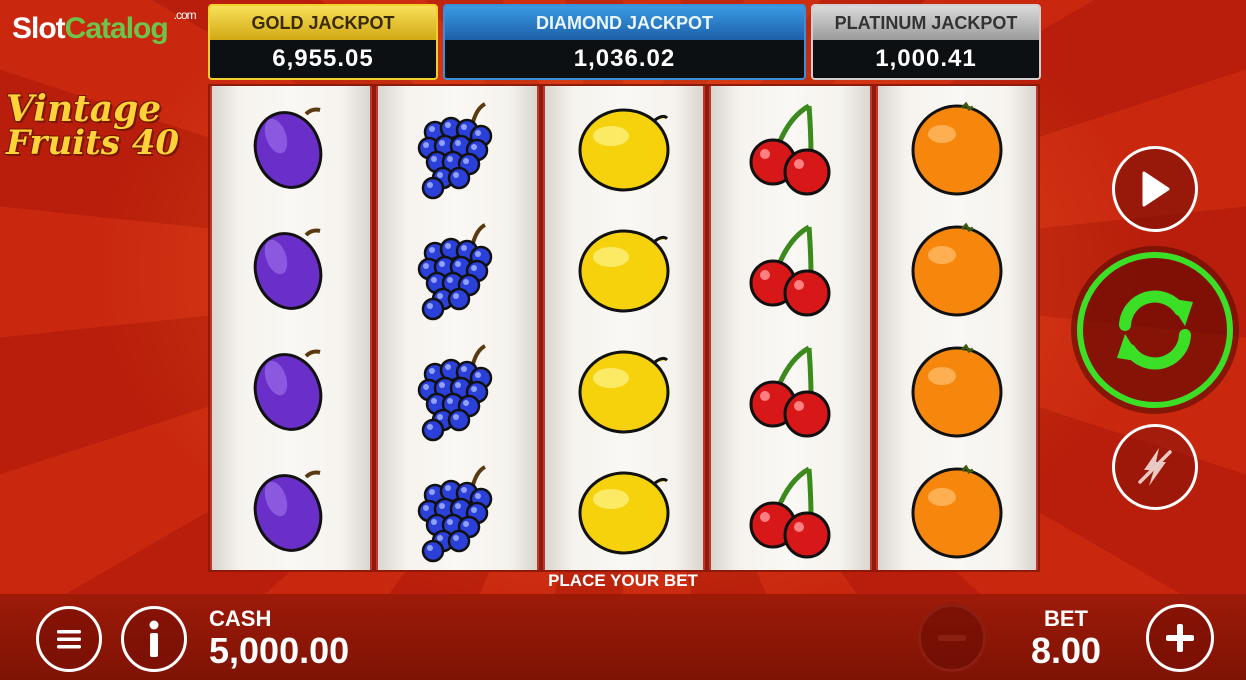 Image resolution: width=1246 pixels, height=680 pixels. What do you see at coordinates (185, 15) in the screenshot?
I see `brand-suffix: .com` at bounding box center [185, 15].